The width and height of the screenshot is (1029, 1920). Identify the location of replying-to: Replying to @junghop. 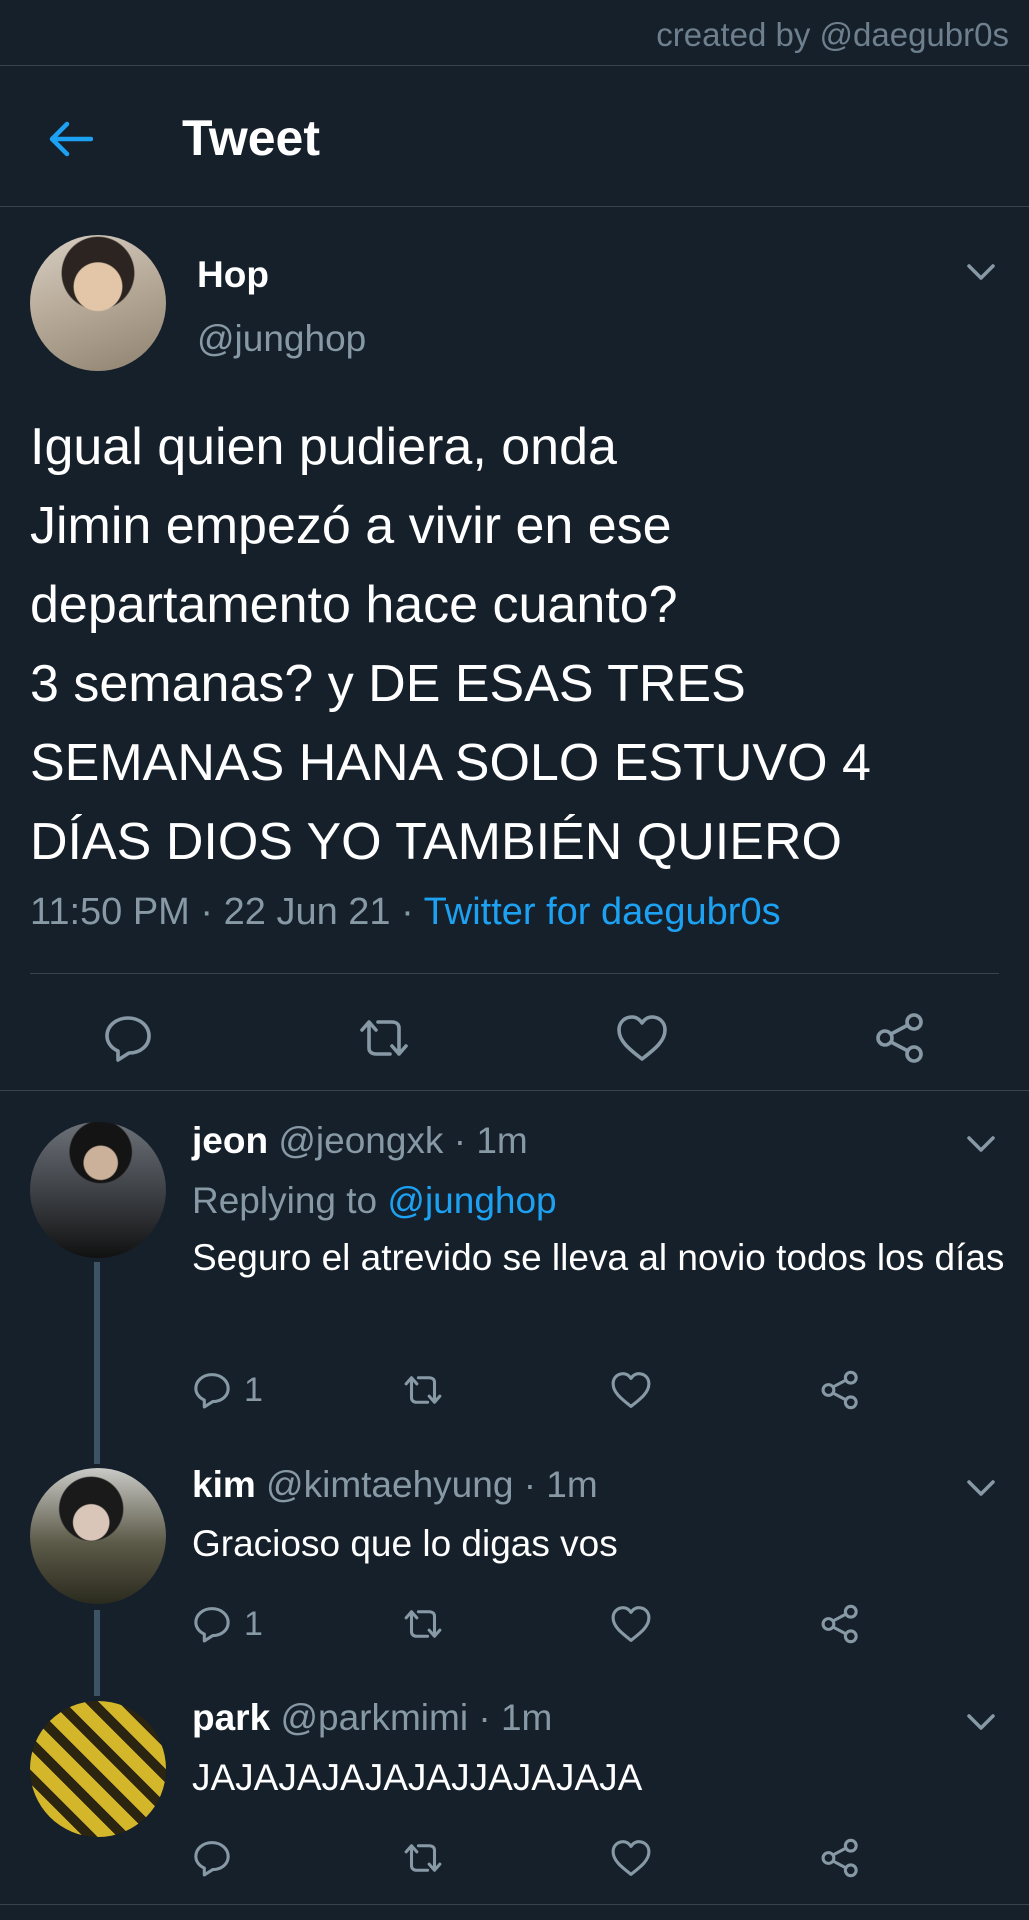
(374, 1201).